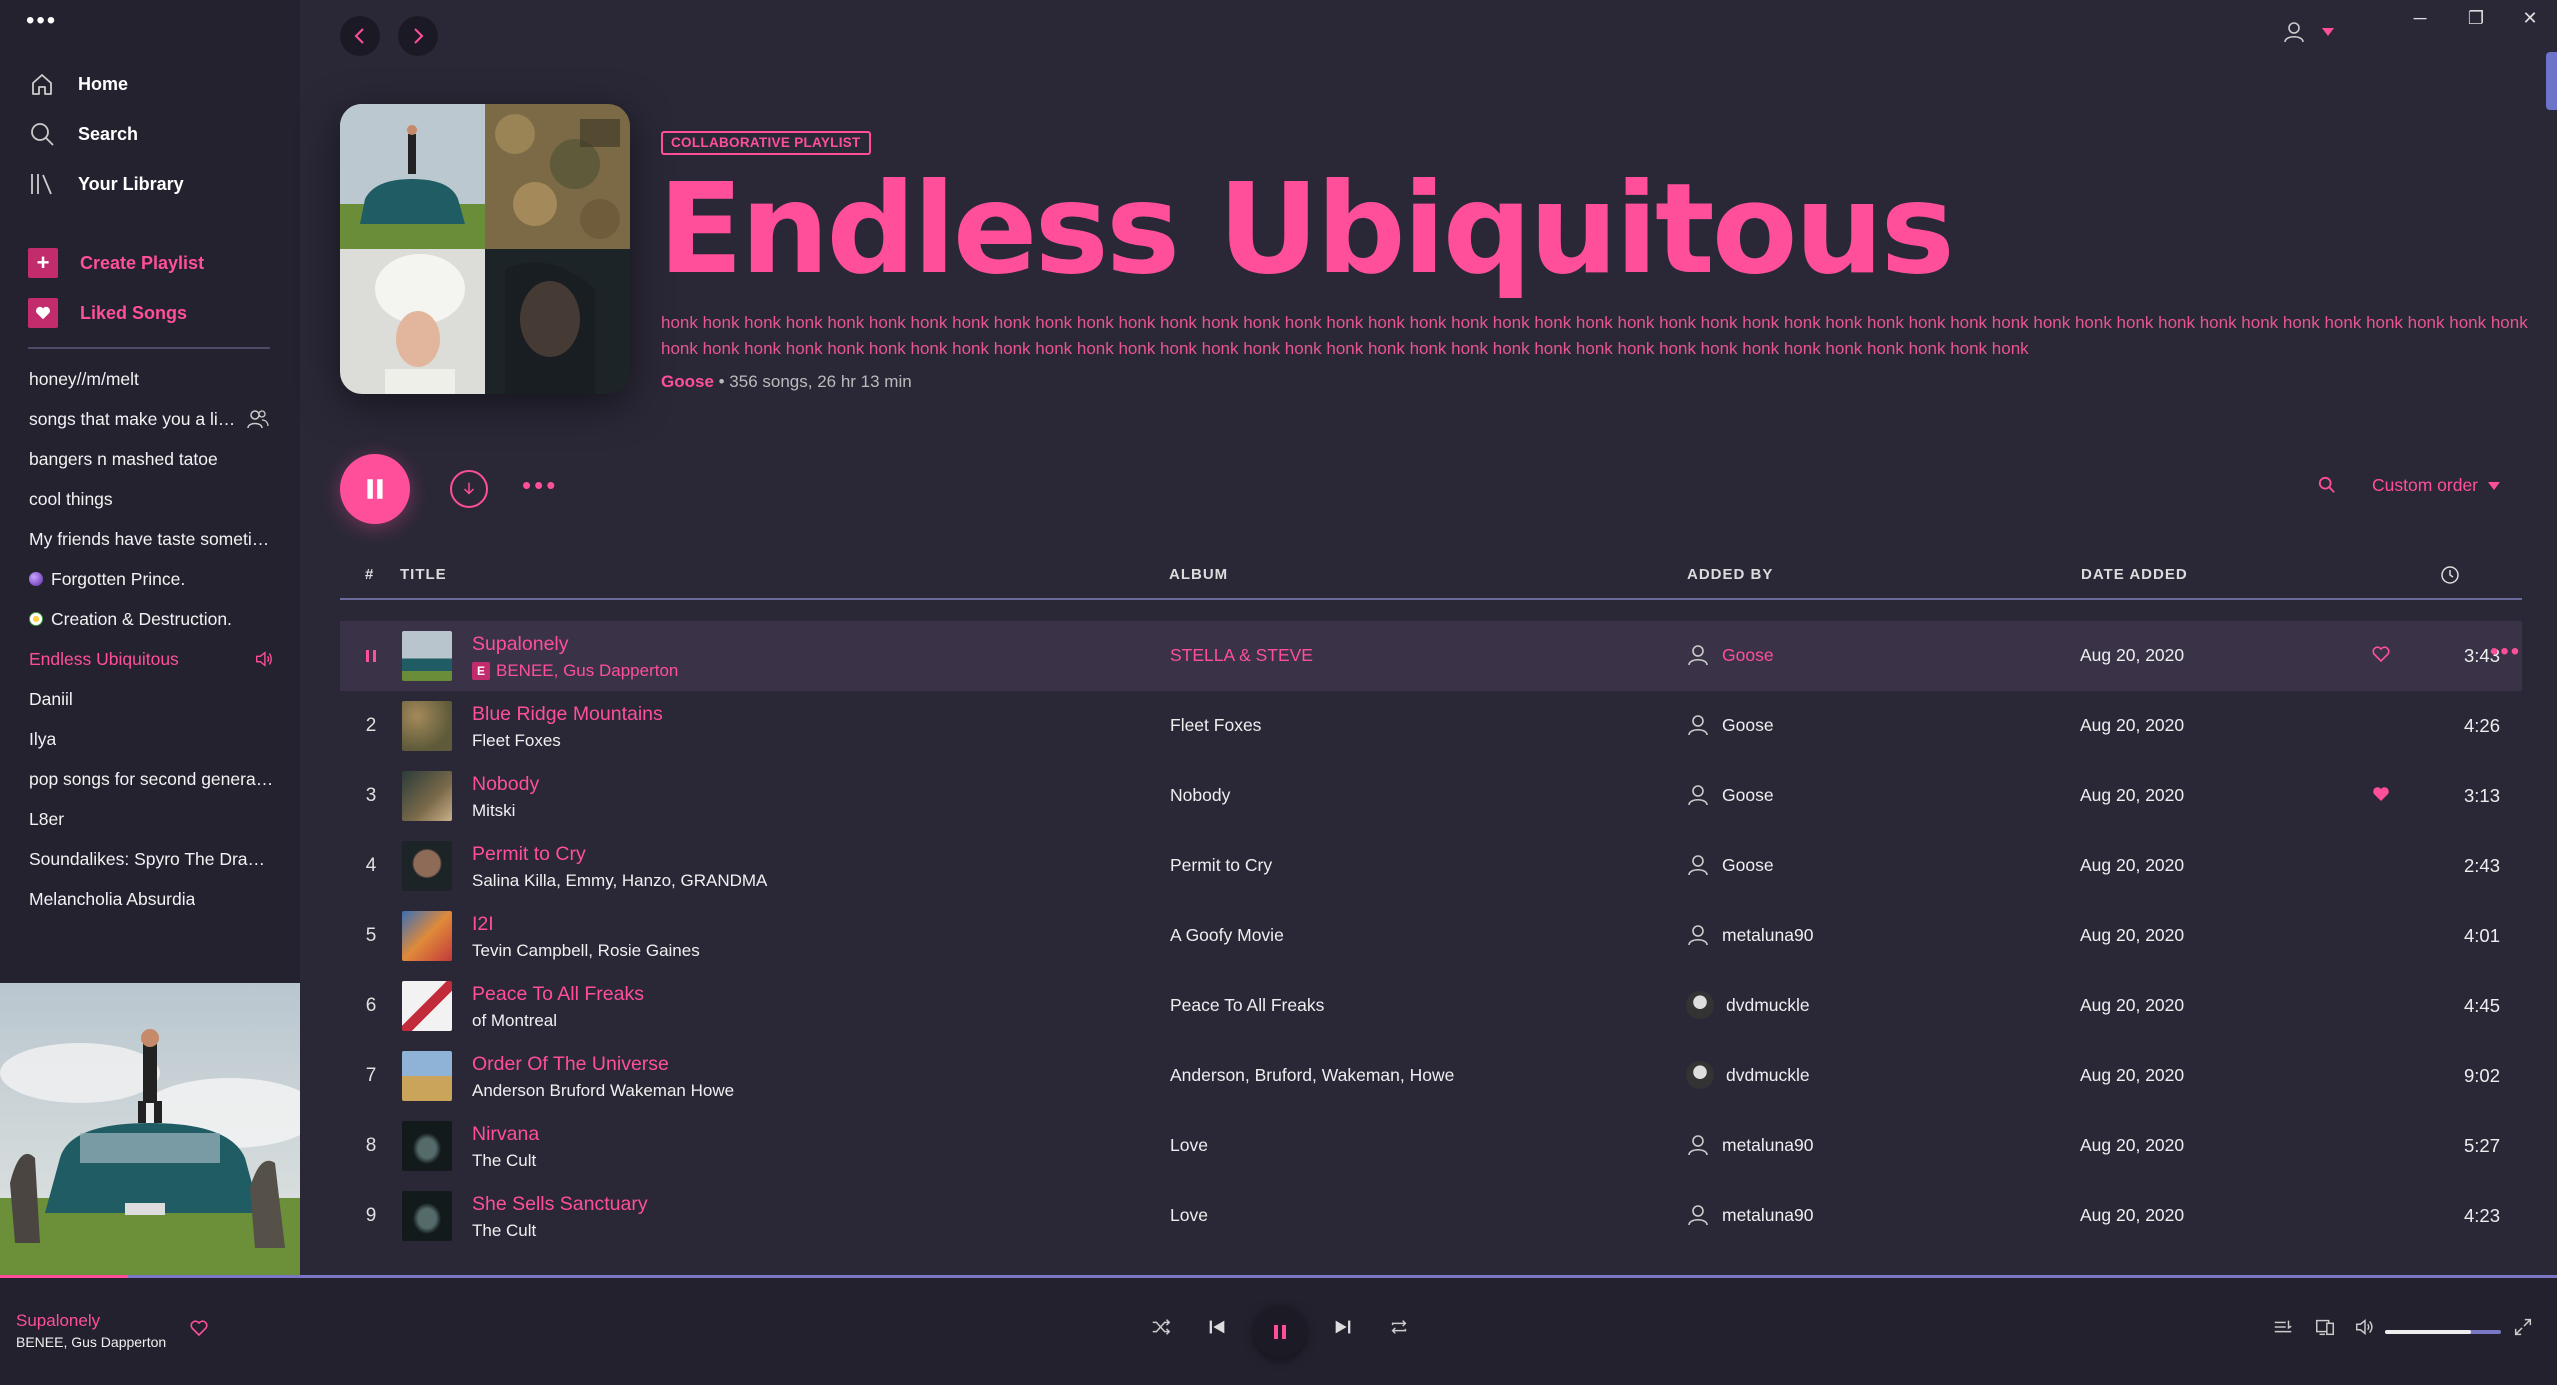  Describe the element at coordinates (1343, 1327) in the screenshot. I see `next-button` at that location.